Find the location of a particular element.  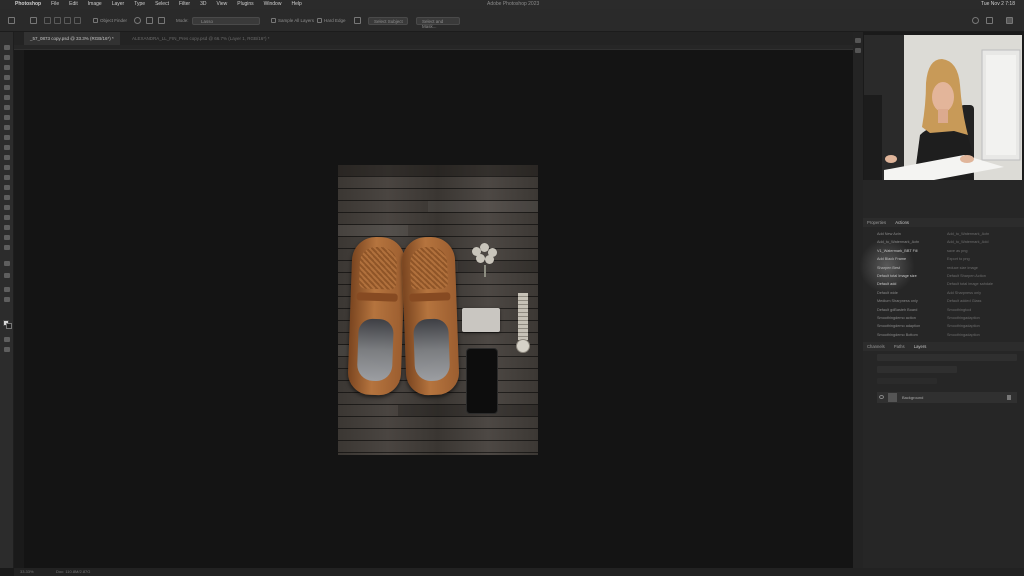

dodge-tool-icon is located at coordinates (7, 187).